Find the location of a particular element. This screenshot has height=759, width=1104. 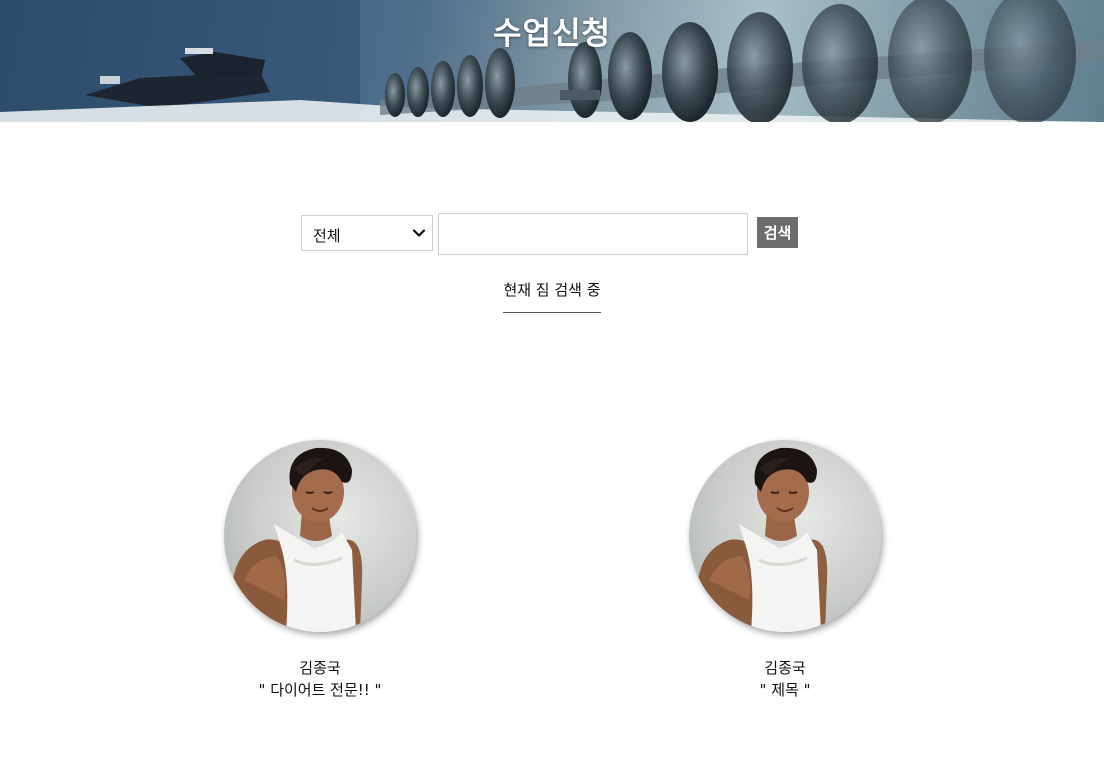

search-status: 현재 짐 검색 중 is located at coordinates (552, 296).